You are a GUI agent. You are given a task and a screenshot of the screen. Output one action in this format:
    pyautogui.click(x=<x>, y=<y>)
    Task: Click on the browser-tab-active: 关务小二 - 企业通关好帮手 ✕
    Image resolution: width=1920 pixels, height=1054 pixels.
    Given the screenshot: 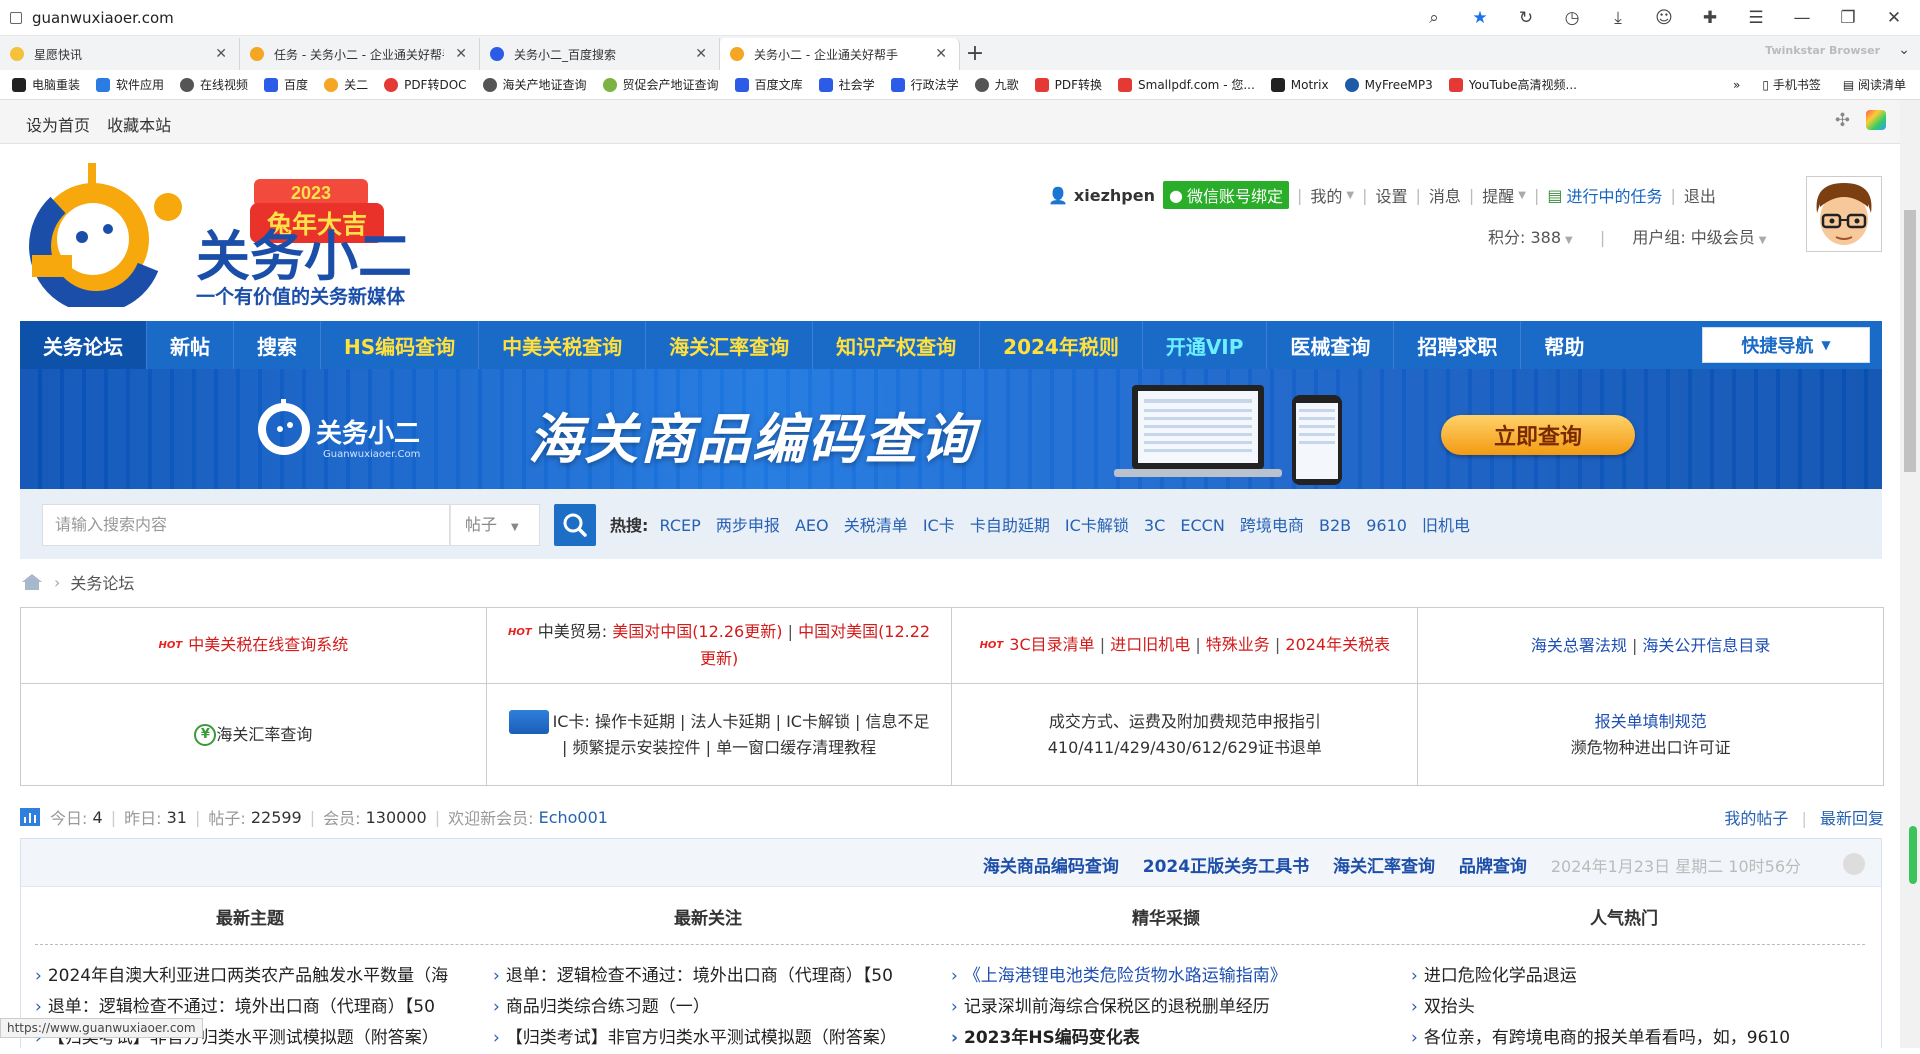 What is the action you would take?
    pyautogui.click(x=840, y=54)
    